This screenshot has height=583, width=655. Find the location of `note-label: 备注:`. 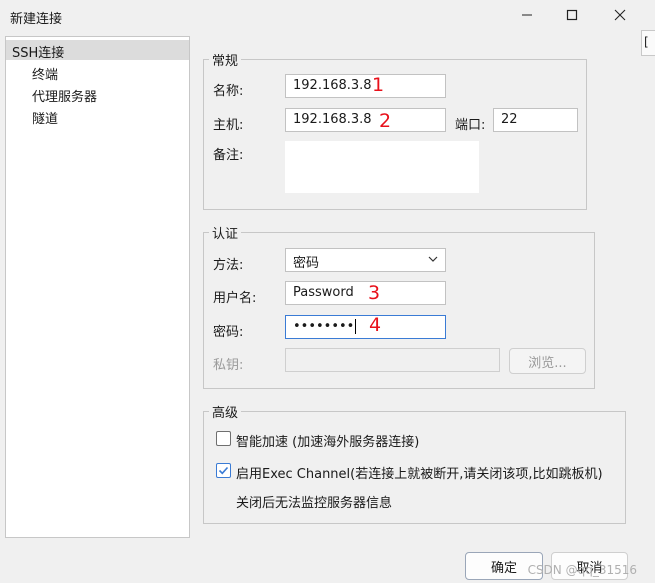

note-label: 备注: is located at coordinates (228, 155).